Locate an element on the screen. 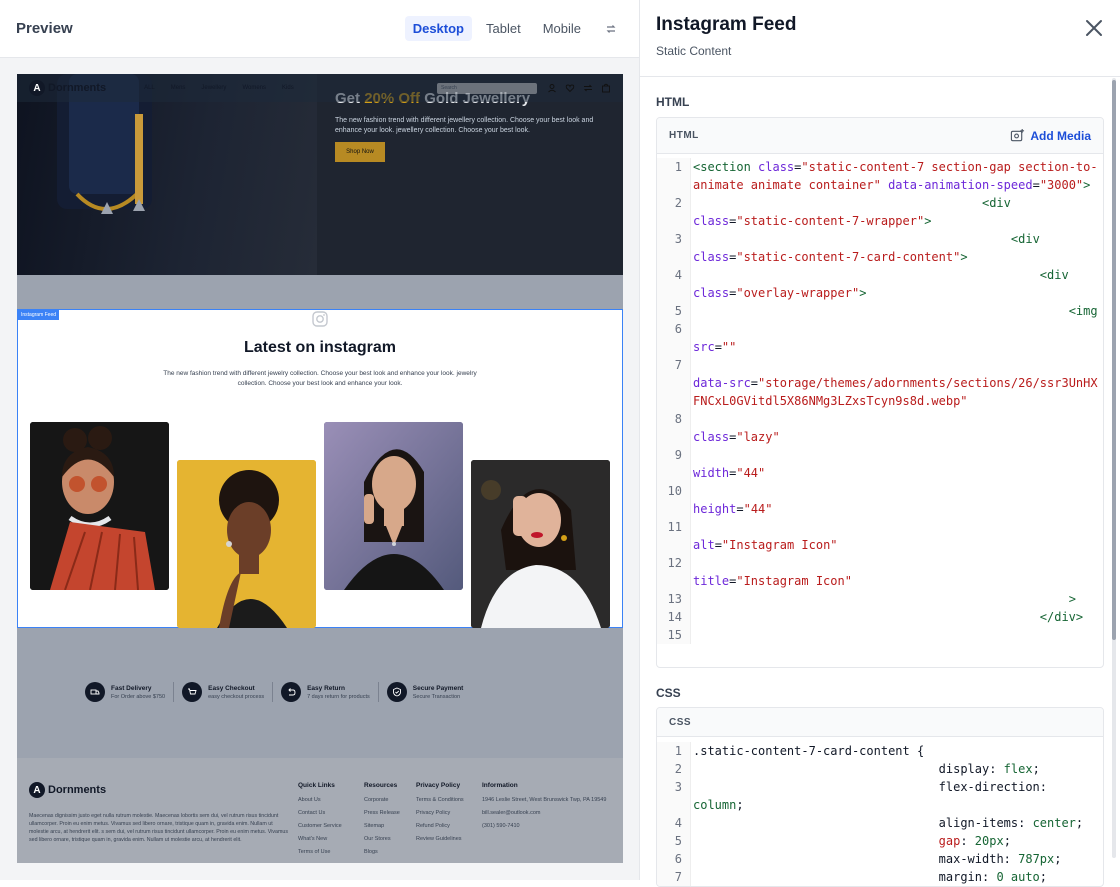 Image resolution: width=1120 pixels, height=887 pixels. code-line: 8 class="lazy" is located at coordinates (880, 428).